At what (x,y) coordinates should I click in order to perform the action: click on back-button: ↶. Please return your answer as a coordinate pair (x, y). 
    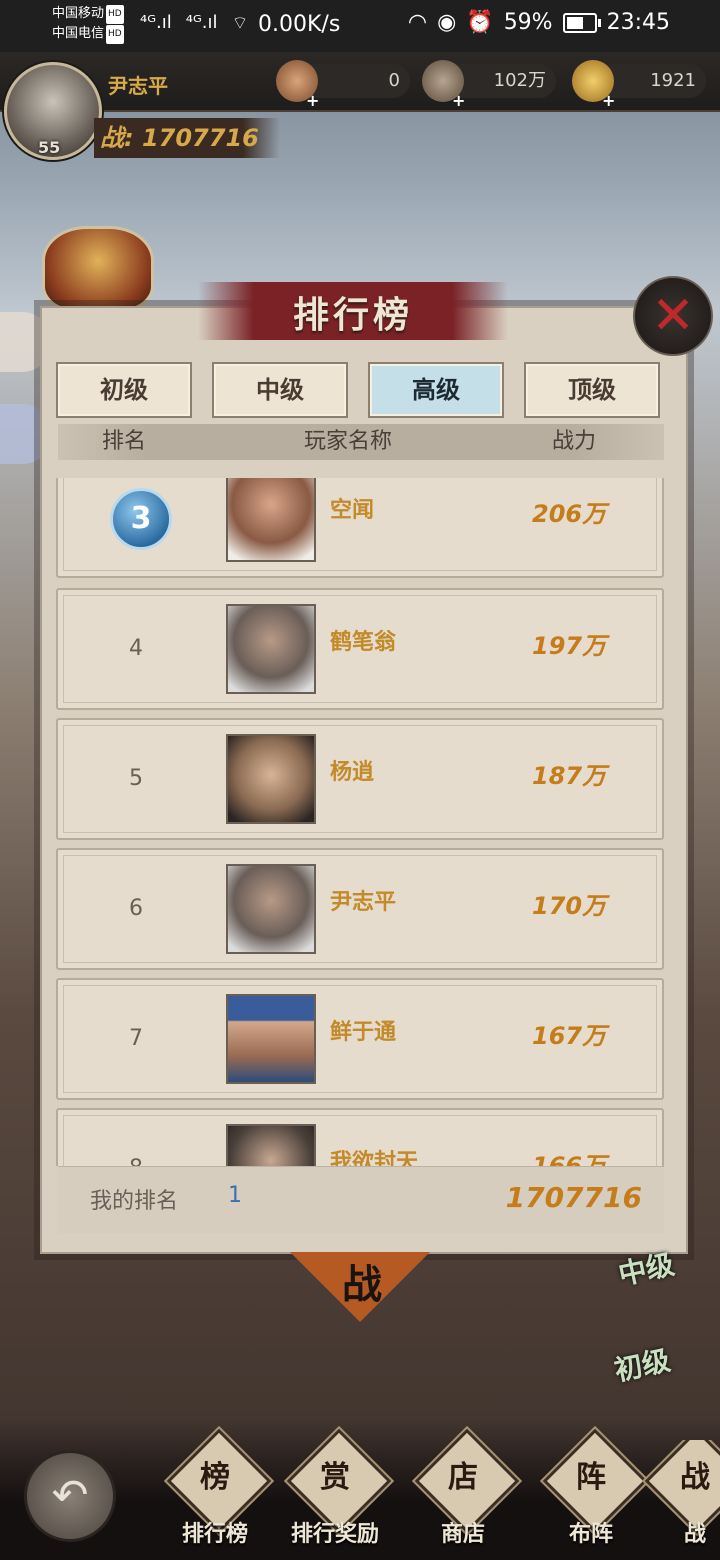
    Looking at the image, I should click on (70, 1496).